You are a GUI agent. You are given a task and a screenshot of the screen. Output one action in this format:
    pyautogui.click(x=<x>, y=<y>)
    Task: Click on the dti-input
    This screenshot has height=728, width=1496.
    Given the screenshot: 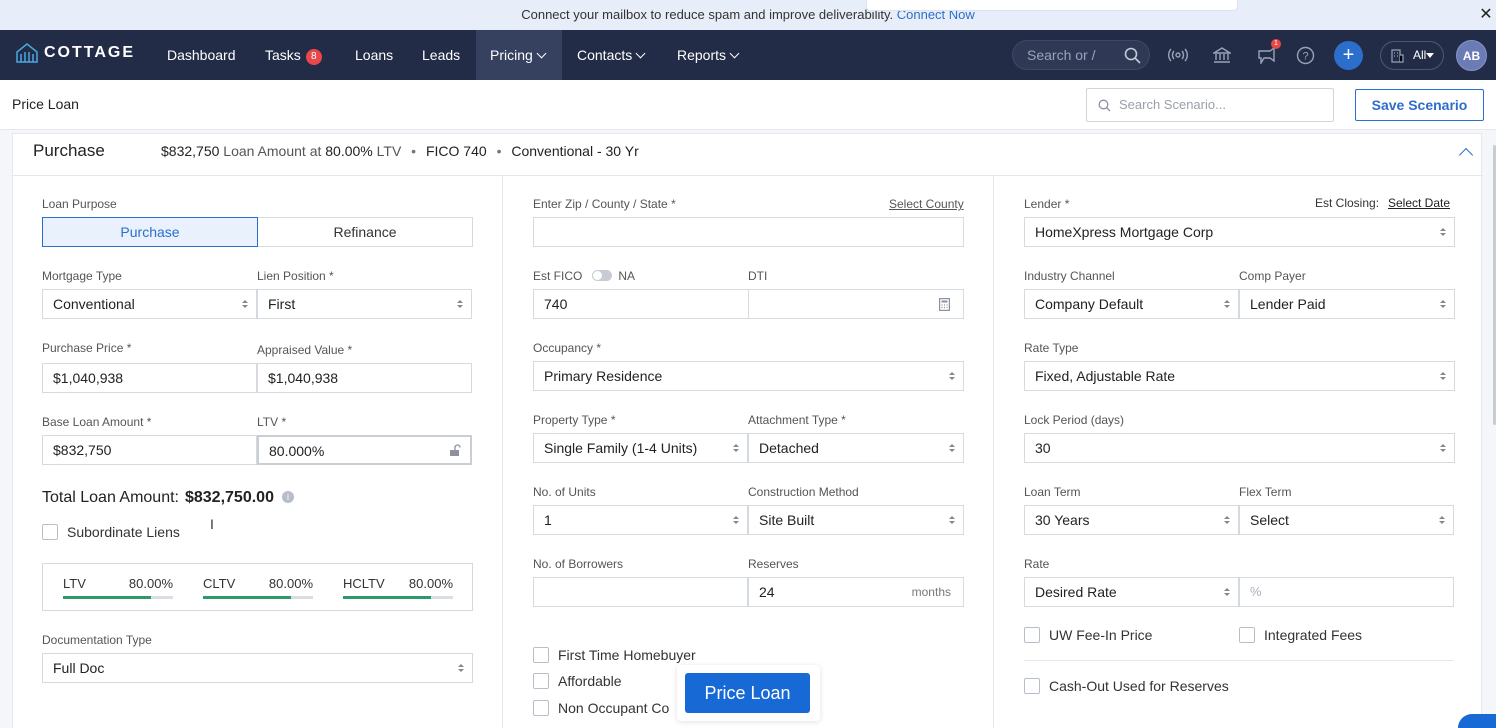 What is the action you would take?
    pyautogui.click(x=856, y=304)
    